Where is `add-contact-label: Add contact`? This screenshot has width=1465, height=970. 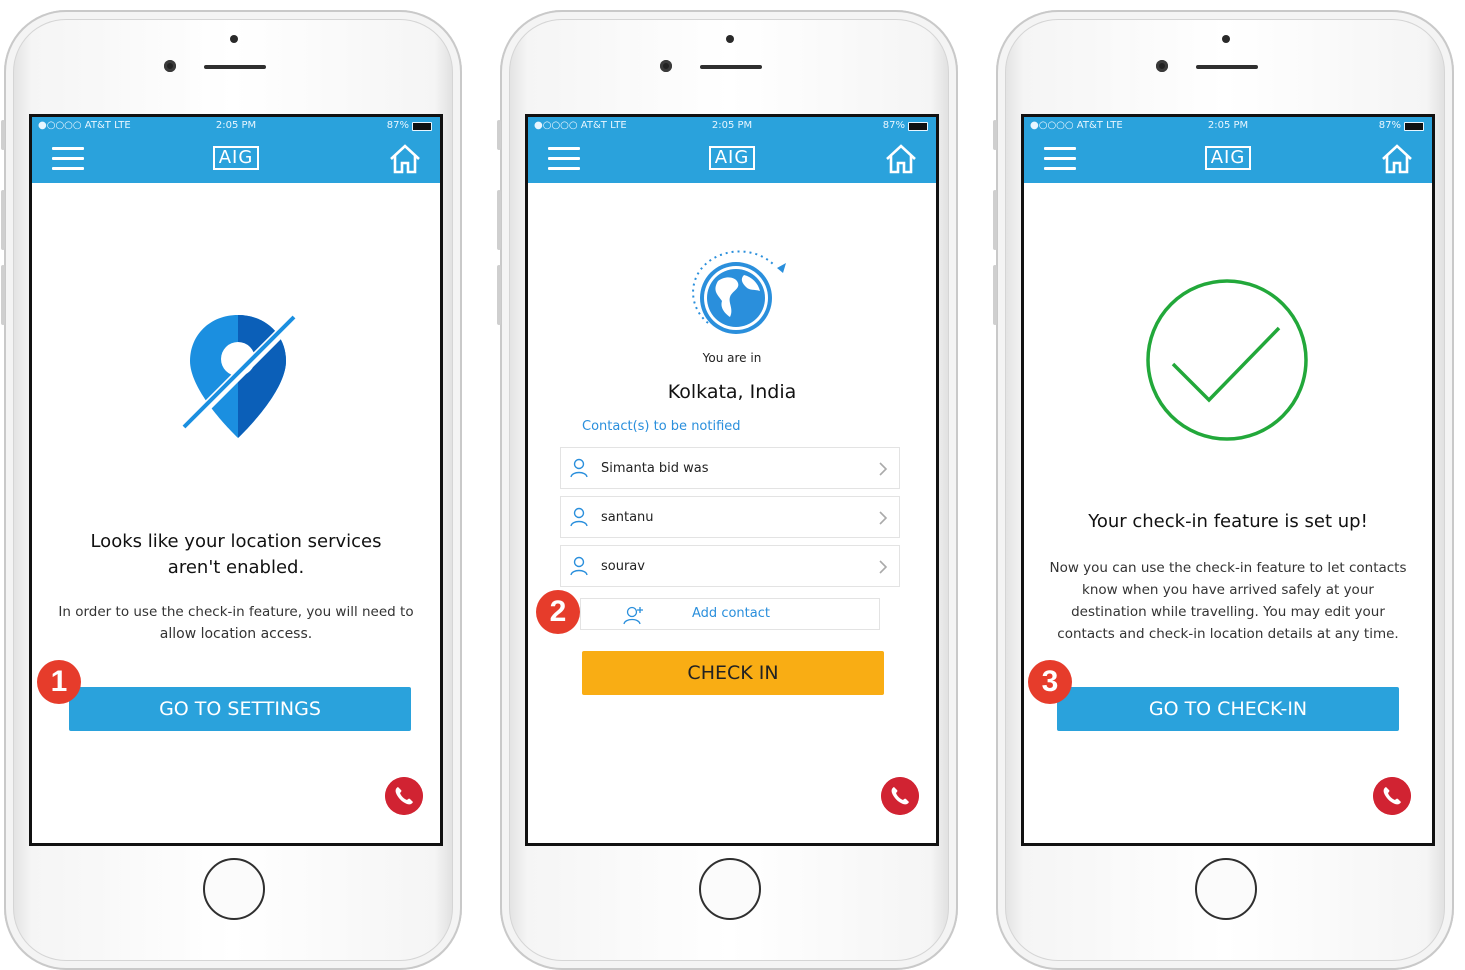
add-contact-label: Add contact is located at coordinates (731, 613).